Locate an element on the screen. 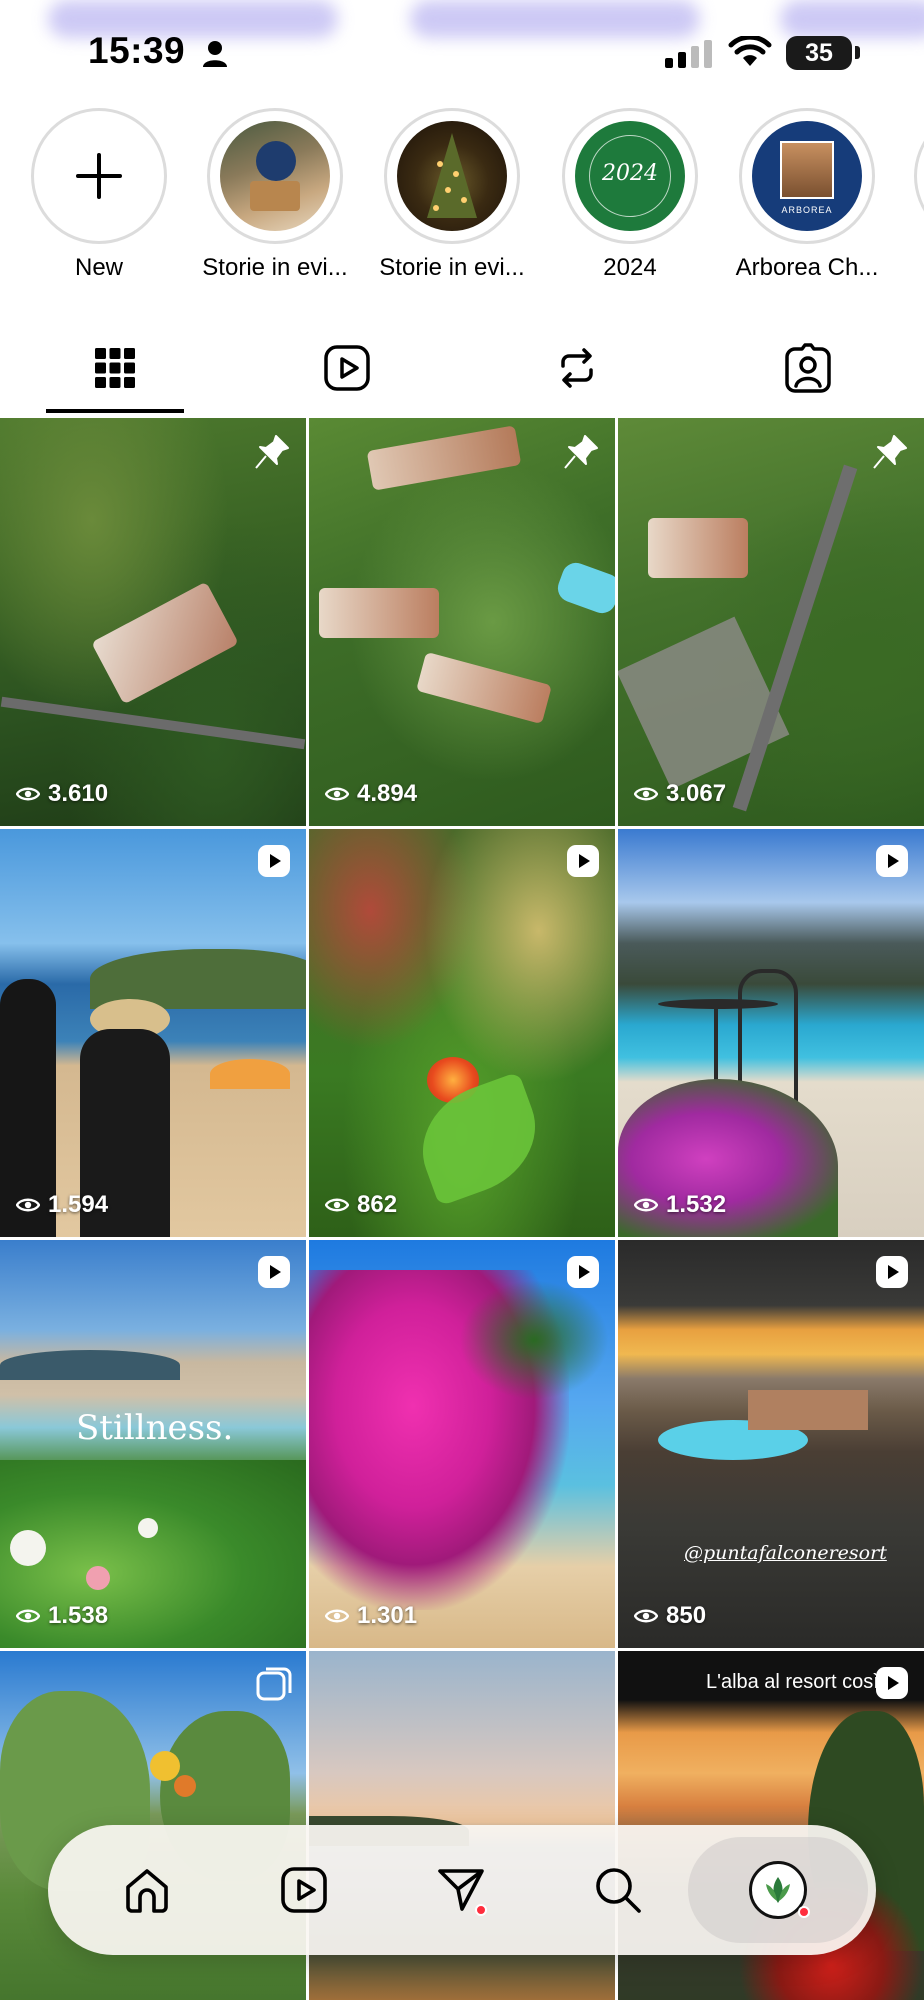  highlight-cover-text: ARBOREA is located at coordinates (807, 210).